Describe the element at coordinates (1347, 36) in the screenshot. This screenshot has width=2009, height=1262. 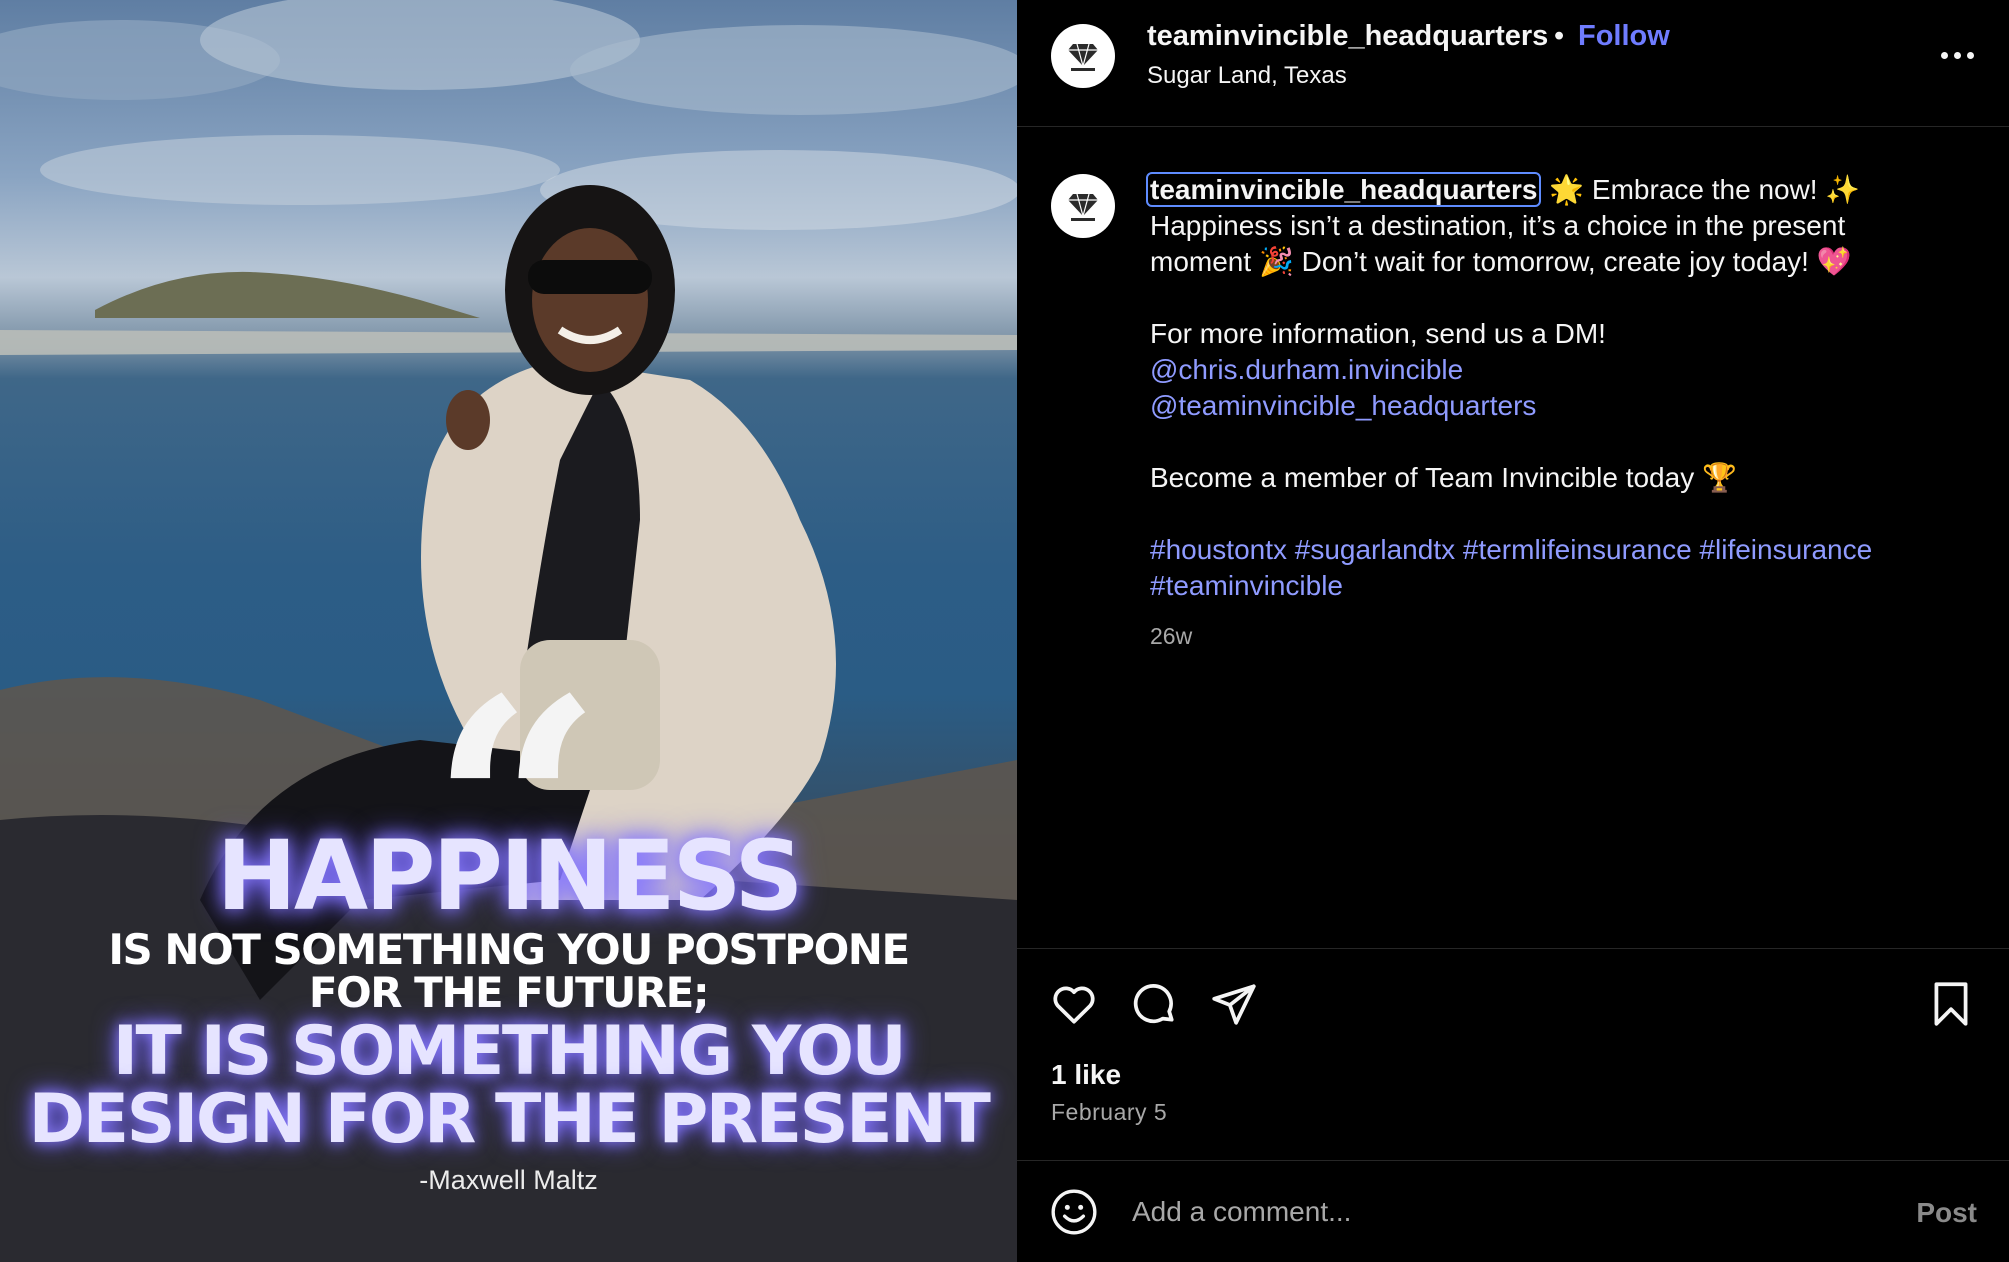
I see `author-username: teaminvincible_headquarters` at that location.